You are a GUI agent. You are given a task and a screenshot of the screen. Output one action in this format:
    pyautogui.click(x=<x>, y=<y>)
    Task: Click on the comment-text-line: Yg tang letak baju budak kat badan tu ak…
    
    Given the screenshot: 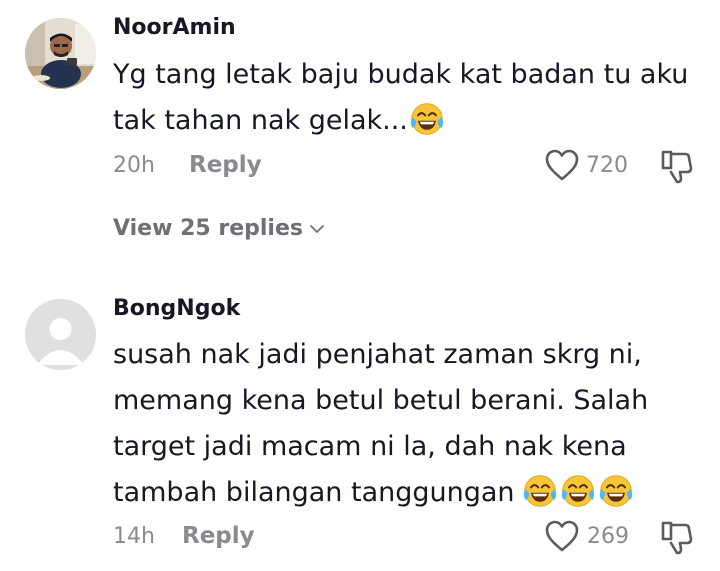 What is the action you would take?
    pyautogui.click(x=401, y=74)
    